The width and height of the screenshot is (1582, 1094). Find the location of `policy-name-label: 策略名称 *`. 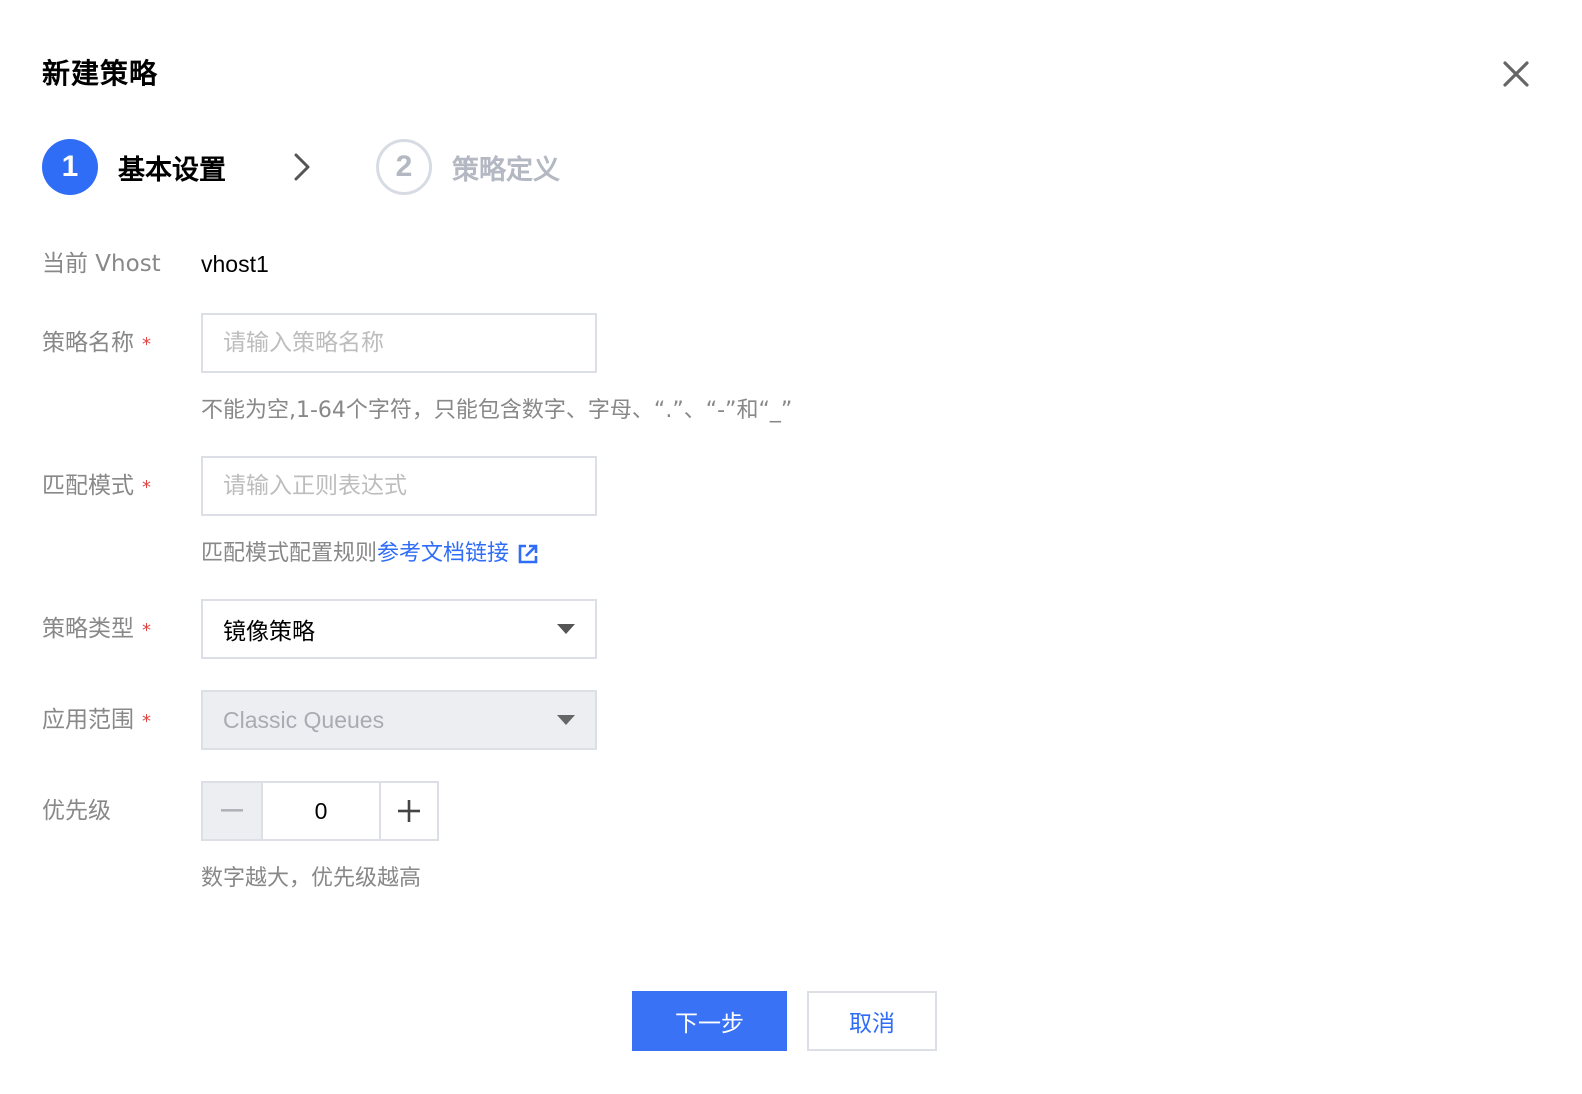

policy-name-label: 策略名称 * is located at coordinates (96, 343).